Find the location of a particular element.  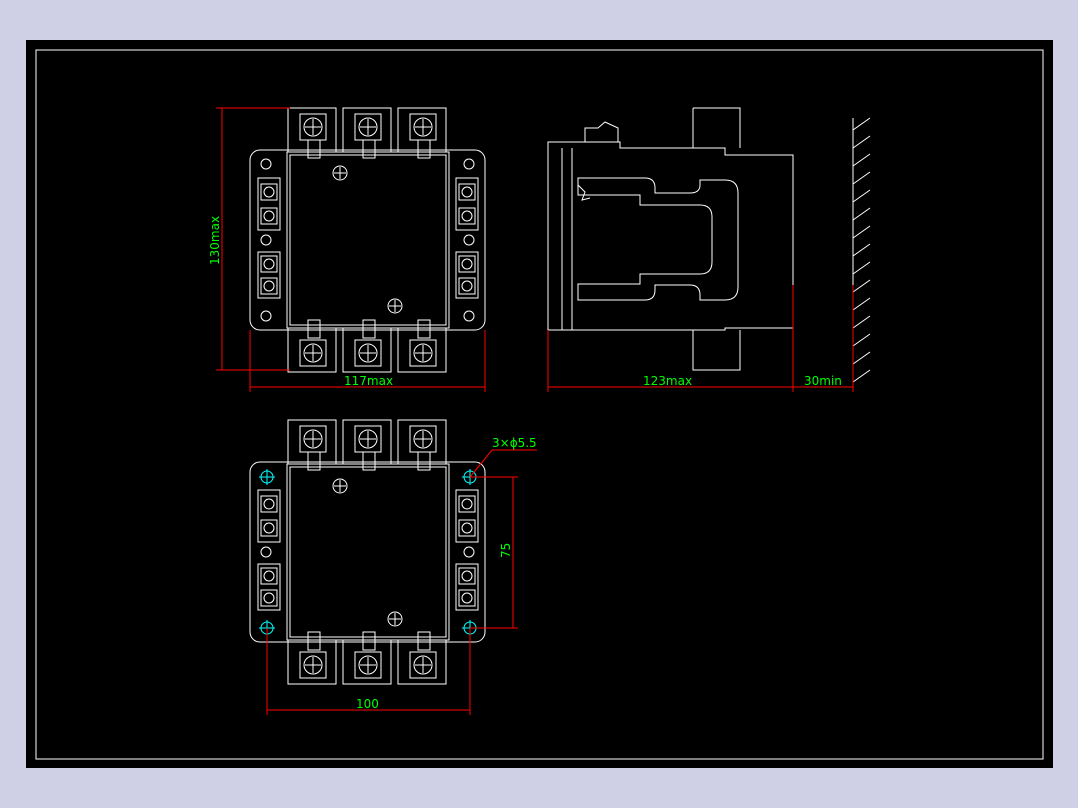

dim-width-front-label: 117max is located at coordinates (368, 381).